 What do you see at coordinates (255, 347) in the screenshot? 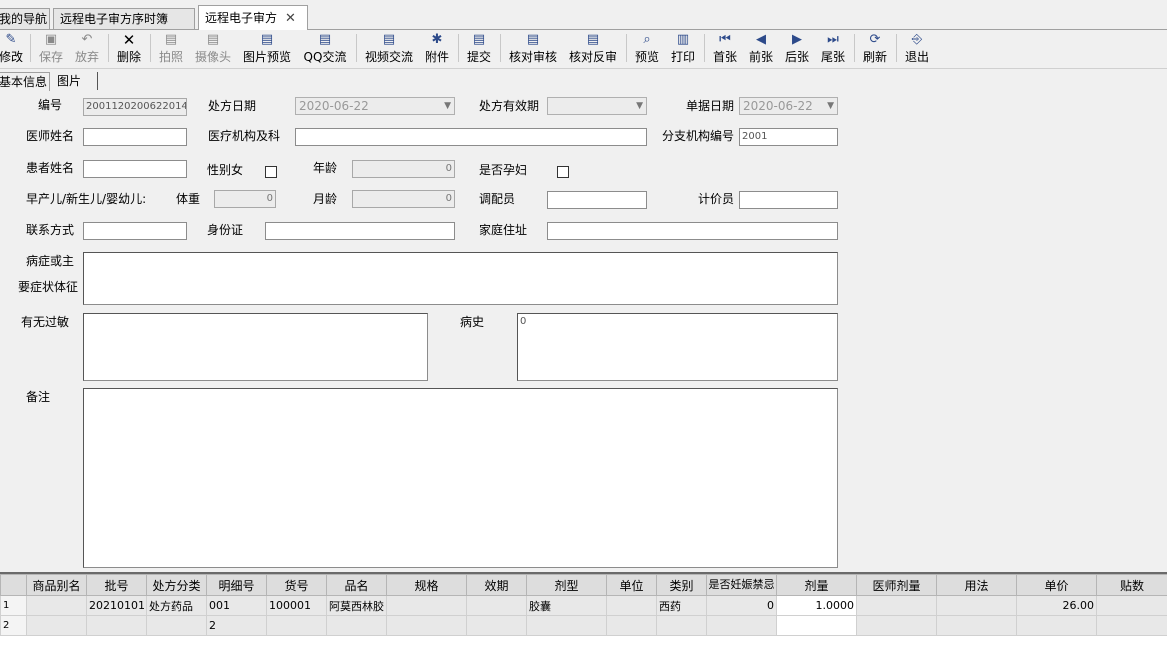
I see `allergy-textarea` at bounding box center [255, 347].